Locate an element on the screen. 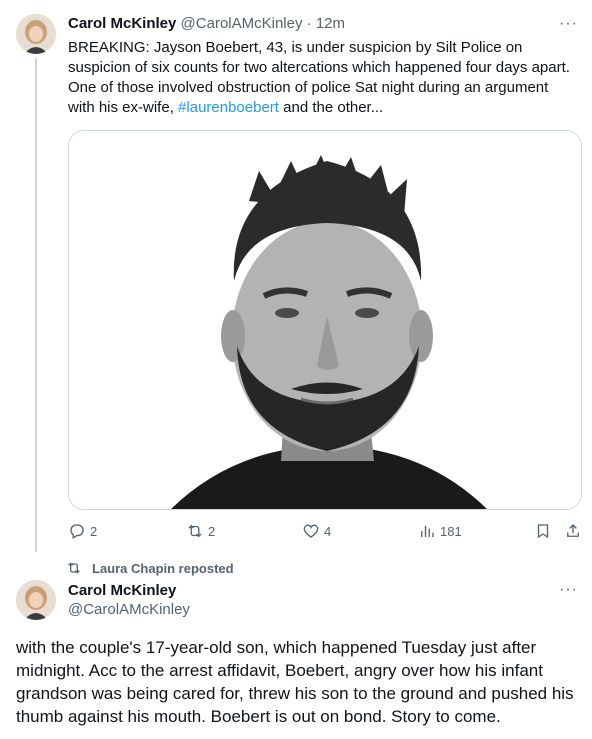 The image size is (592, 739). views-button: 181 is located at coordinates (440, 531).